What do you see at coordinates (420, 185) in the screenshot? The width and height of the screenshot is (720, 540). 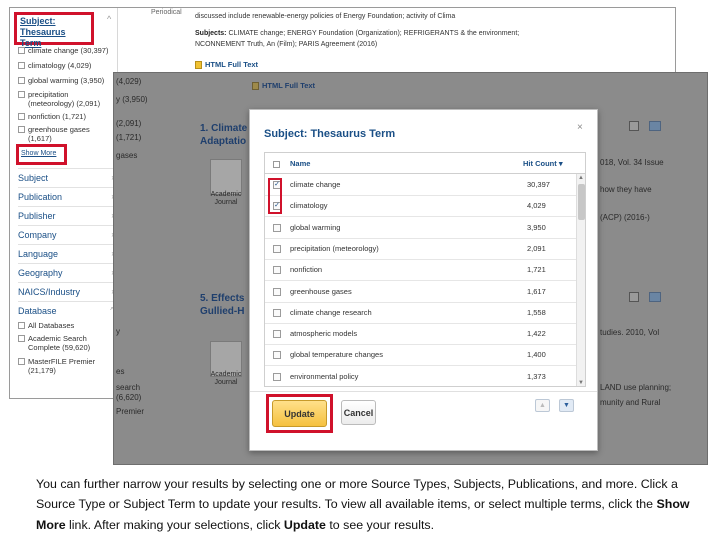 I see `table-row: ✓ climate change 30,397` at bounding box center [420, 185].